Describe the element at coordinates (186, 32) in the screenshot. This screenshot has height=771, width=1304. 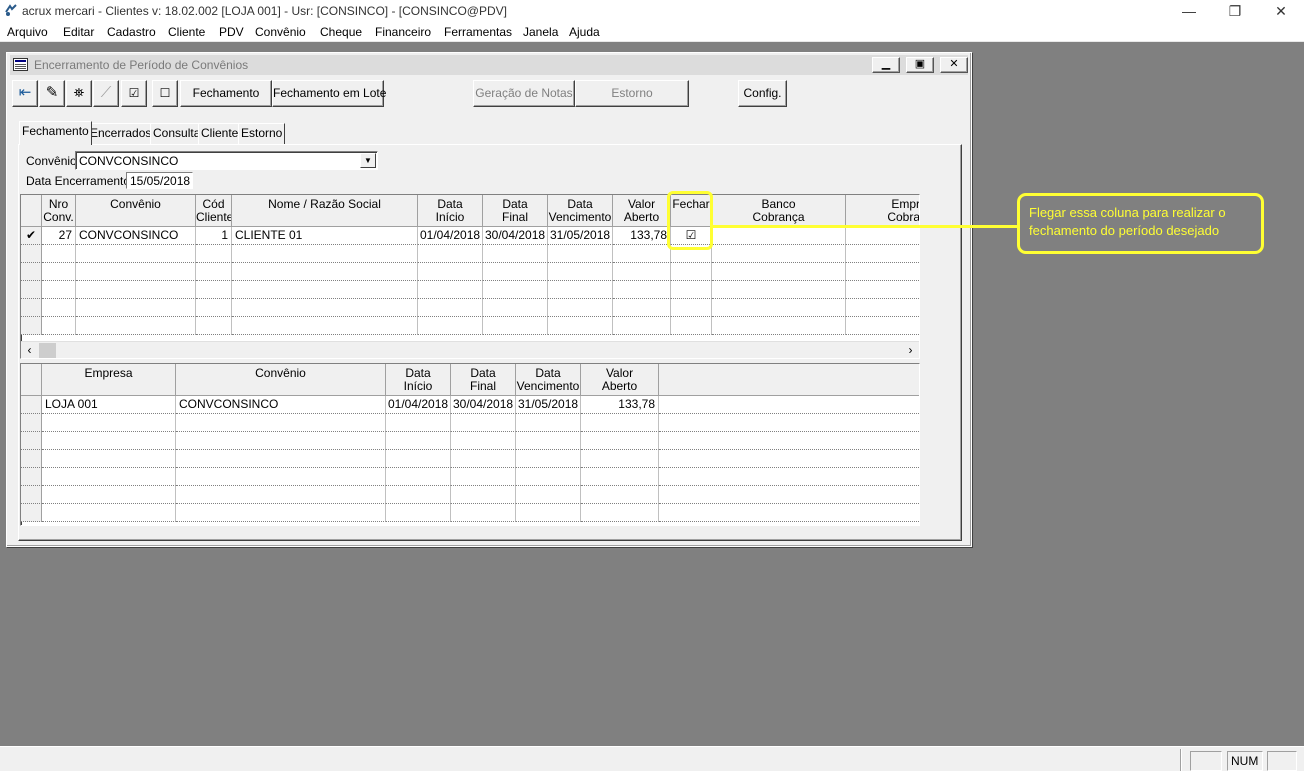
I see `menu-cliente: Cliente` at that location.